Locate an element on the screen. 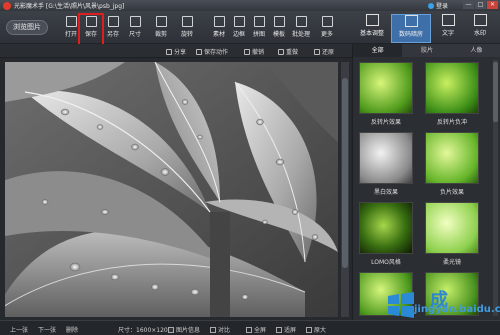 This screenshot has width=500, height=335. canvas-scrollbar is located at coordinates (345, 189).